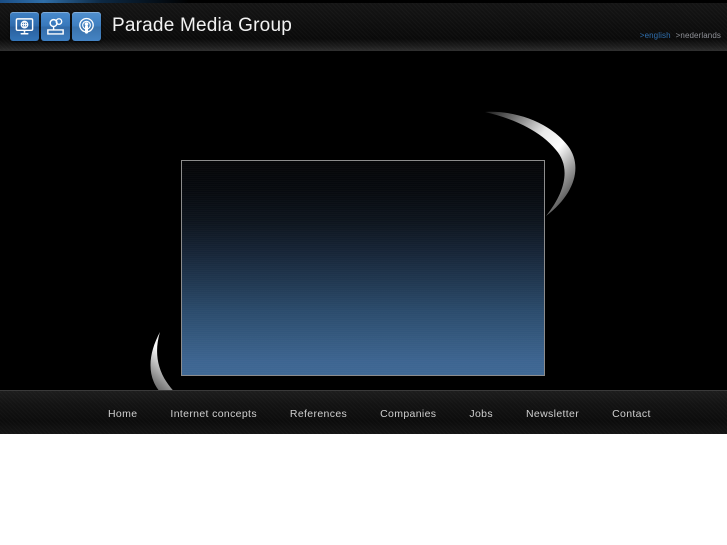 The width and height of the screenshot is (727, 545). I want to click on nav-link-home: Home, so click(122, 414).